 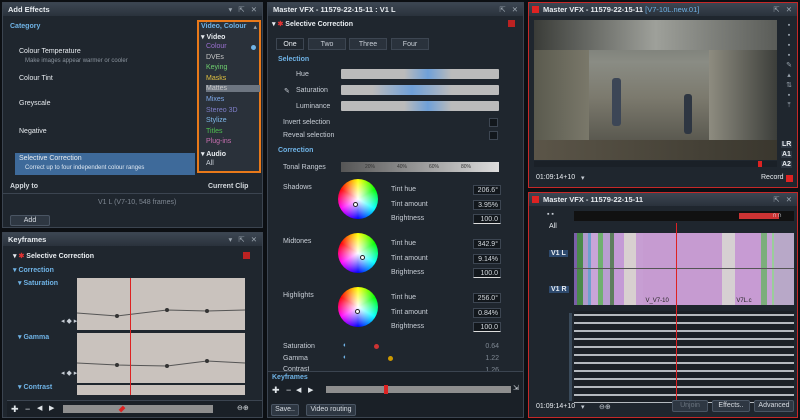 What do you see at coordinates (213, 37) in the screenshot?
I see `video-group-header: ▾ Video` at bounding box center [213, 37].